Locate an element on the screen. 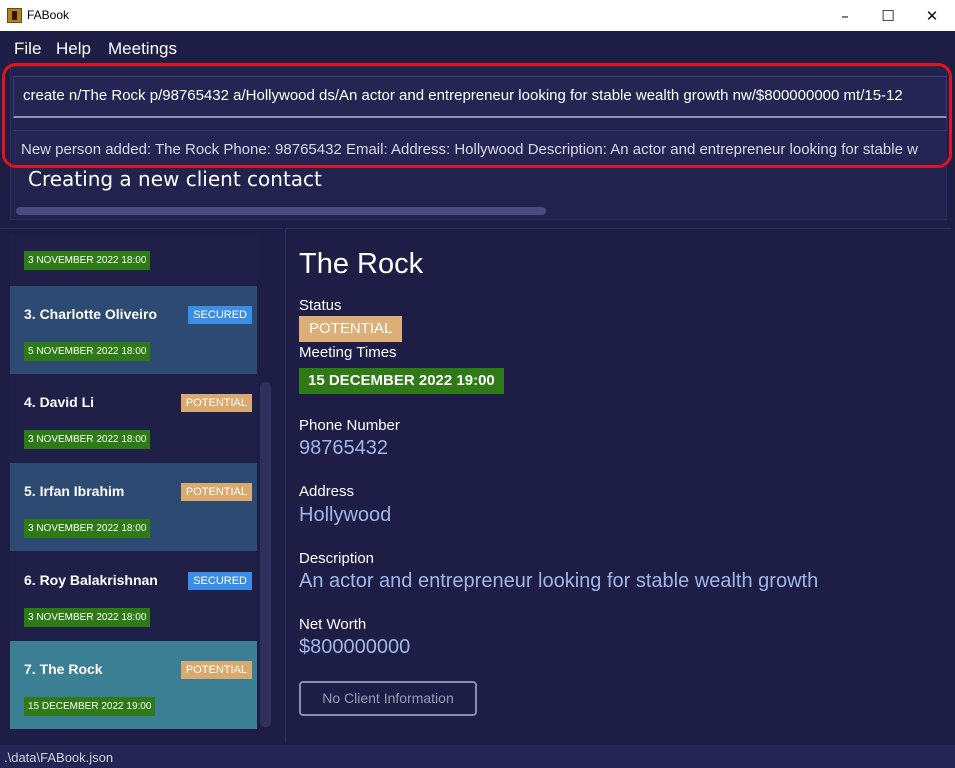 This screenshot has width=955, height=768. window-title: FABook is located at coordinates (48, 15).